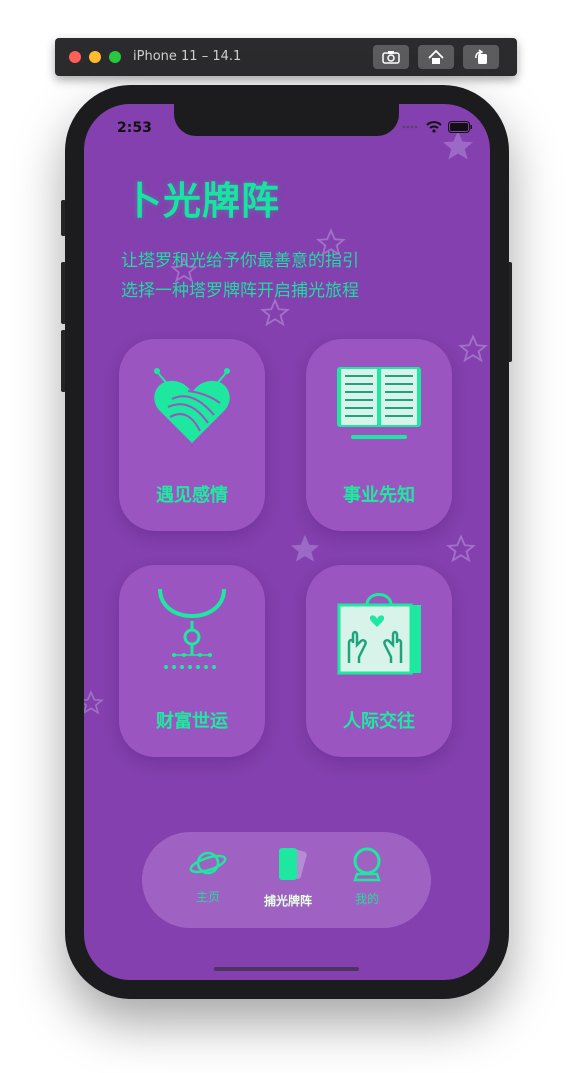  What do you see at coordinates (208, 863) in the screenshot?
I see `planet-icon` at bounding box center [208, 863].